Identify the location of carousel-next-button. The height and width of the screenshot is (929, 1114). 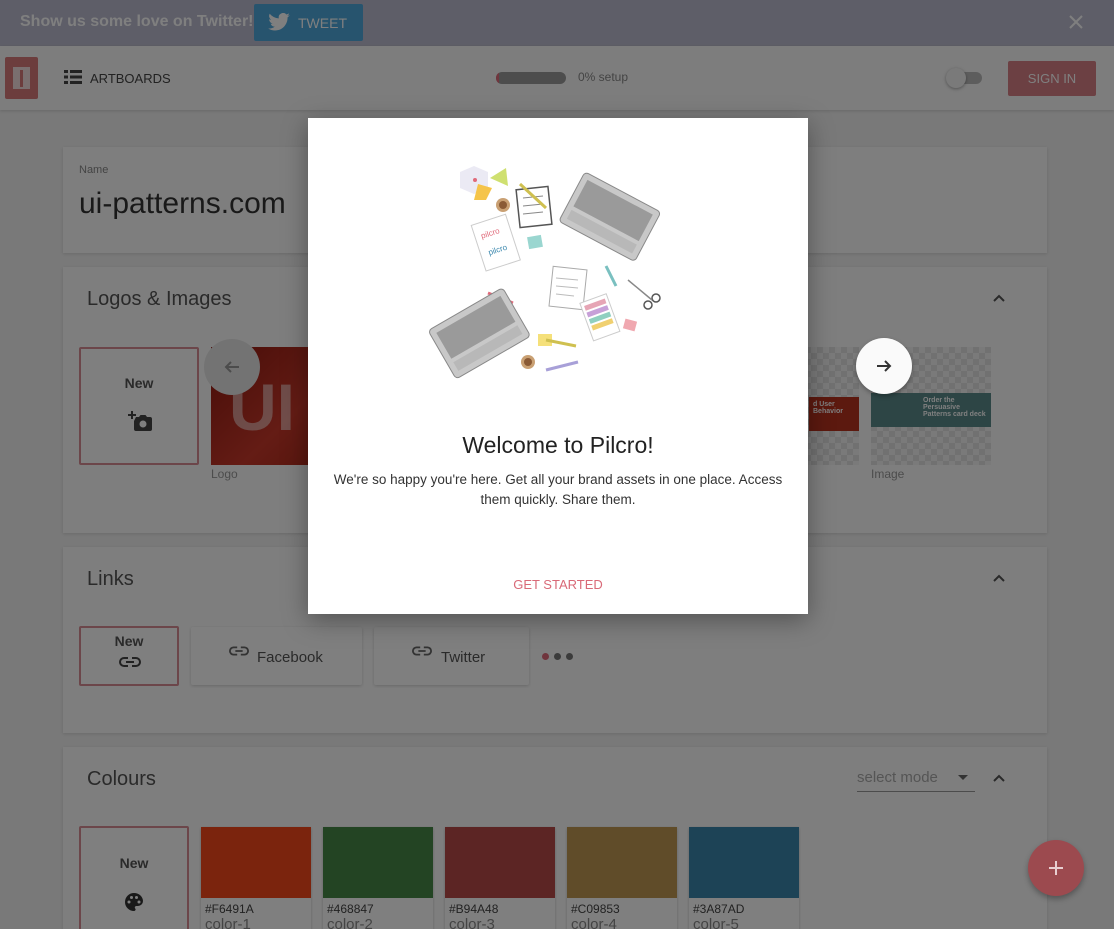
(884, 366).